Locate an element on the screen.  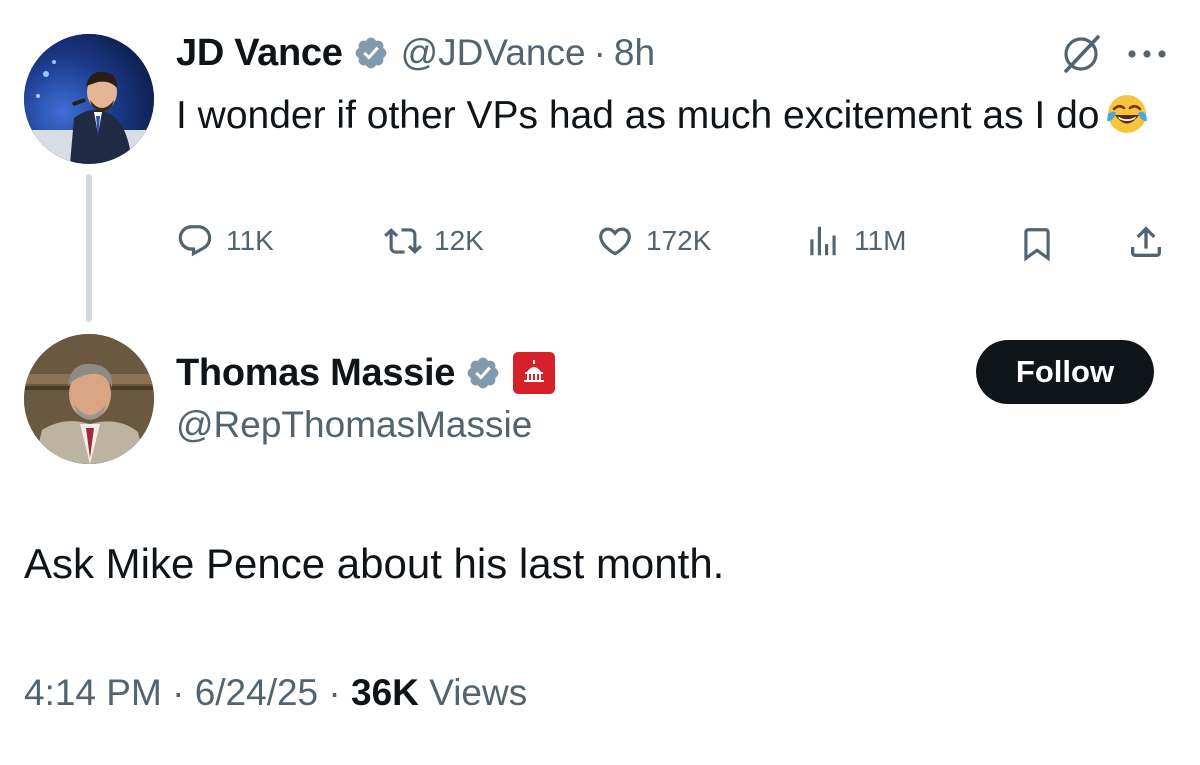
reply-tweet-header: Thomas Massie is located at coordinates (366, 373).